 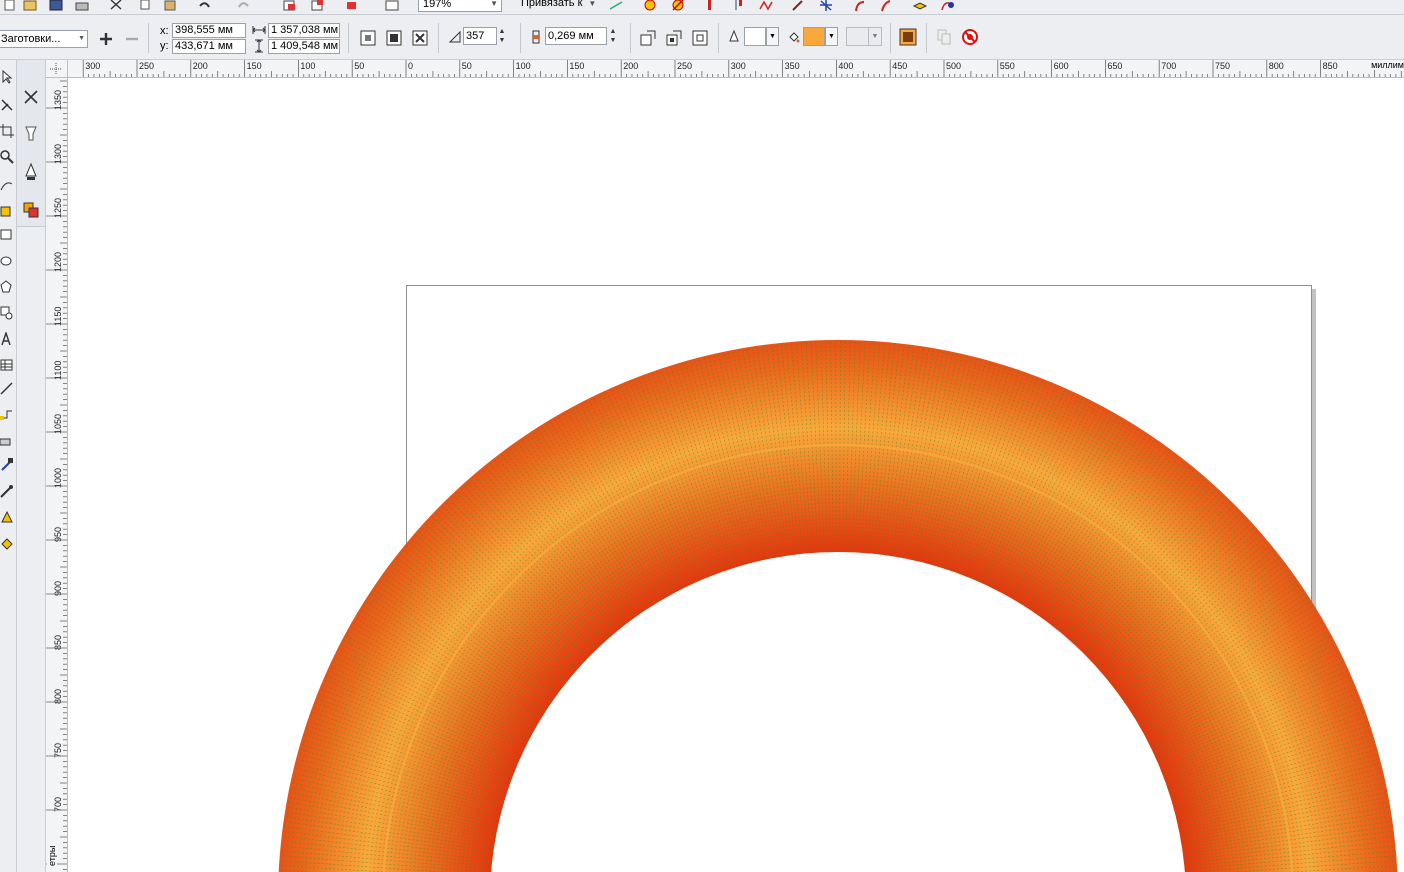 I want to click on object-acceleration-icon, so click(x=648, y=38).